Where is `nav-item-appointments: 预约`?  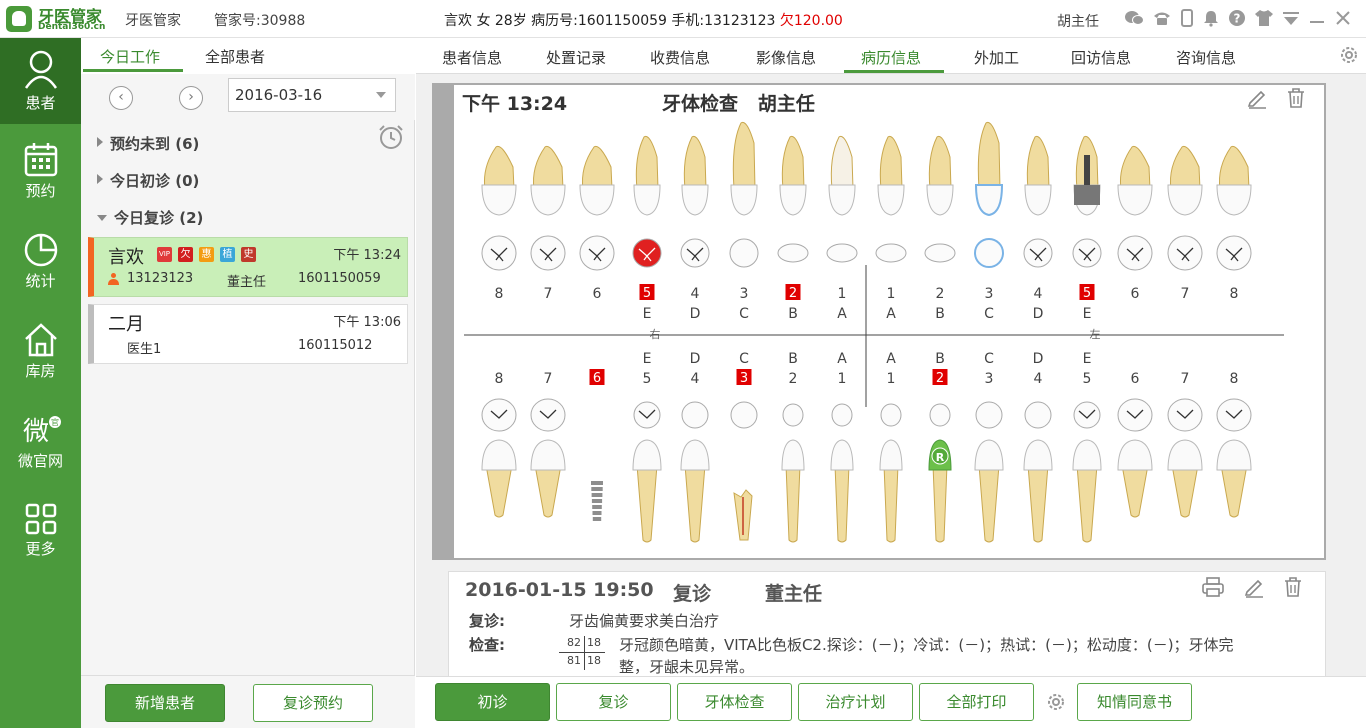
nav-item-appointments: 预约 is located at coordinates (40, 173).